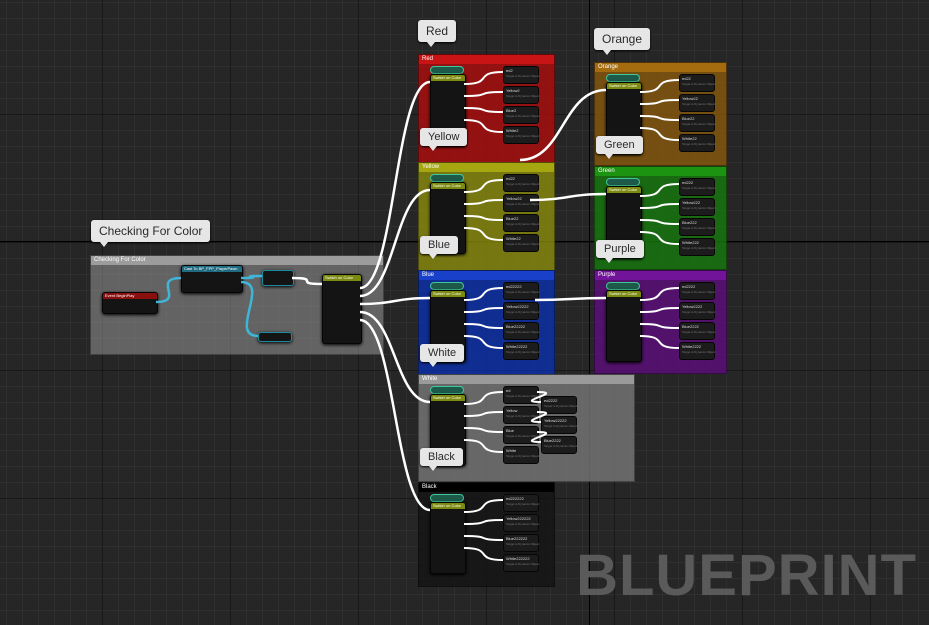  Describe the element at coordinates (447, 178) in the screenshot. I see `color-variable-yellow` at that location.